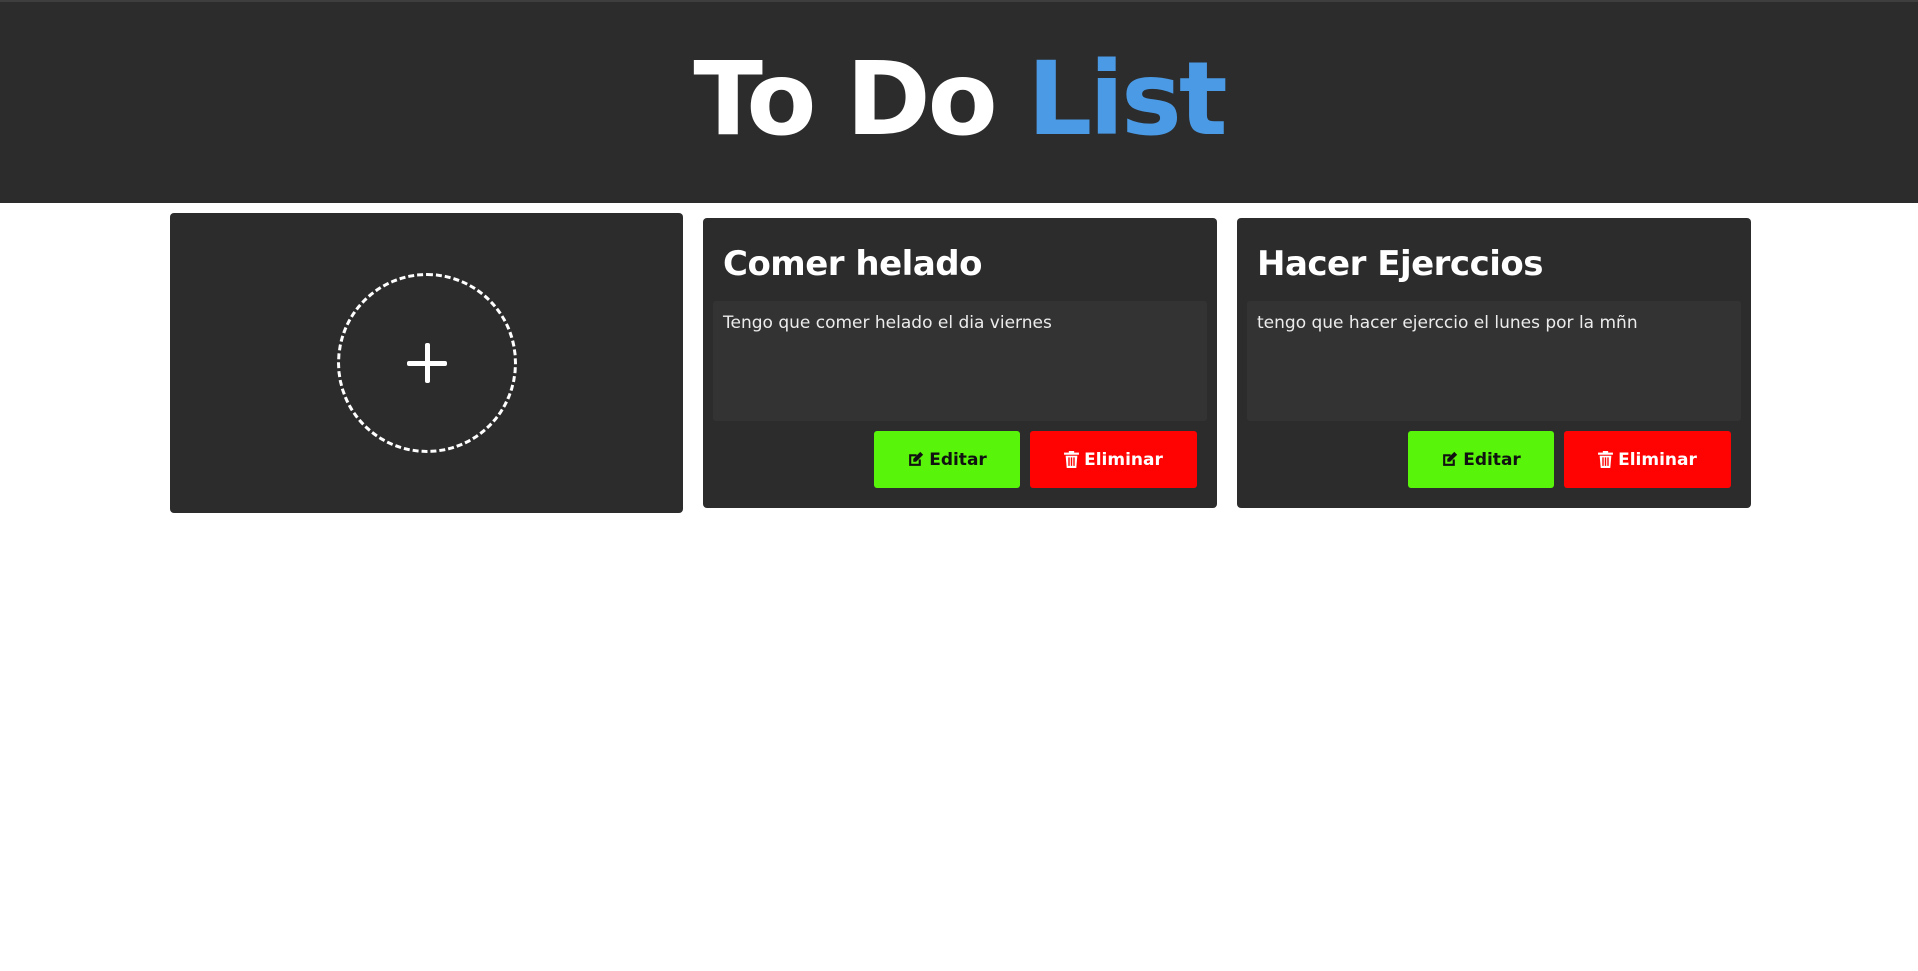 The width and height of the screenshot is (1918, 971). I want to click on task-description: Tengo que comer helado el dia viernes, so click(960, 361).